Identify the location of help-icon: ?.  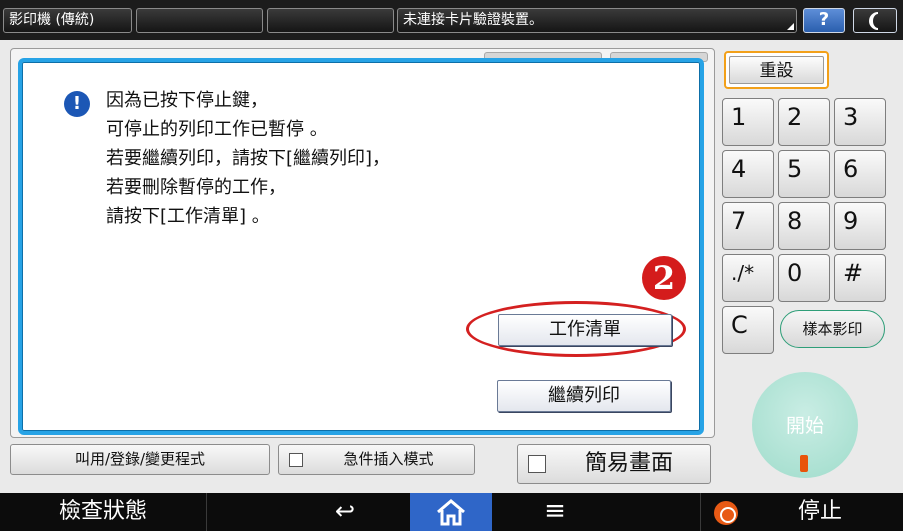
(824, 19).